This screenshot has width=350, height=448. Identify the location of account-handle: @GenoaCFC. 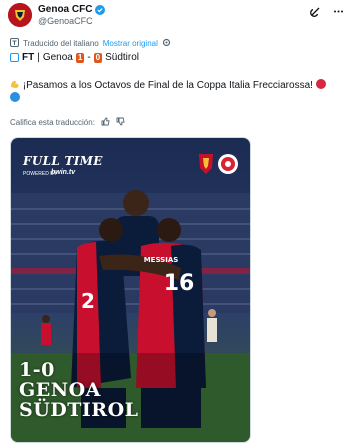
(65, 21).